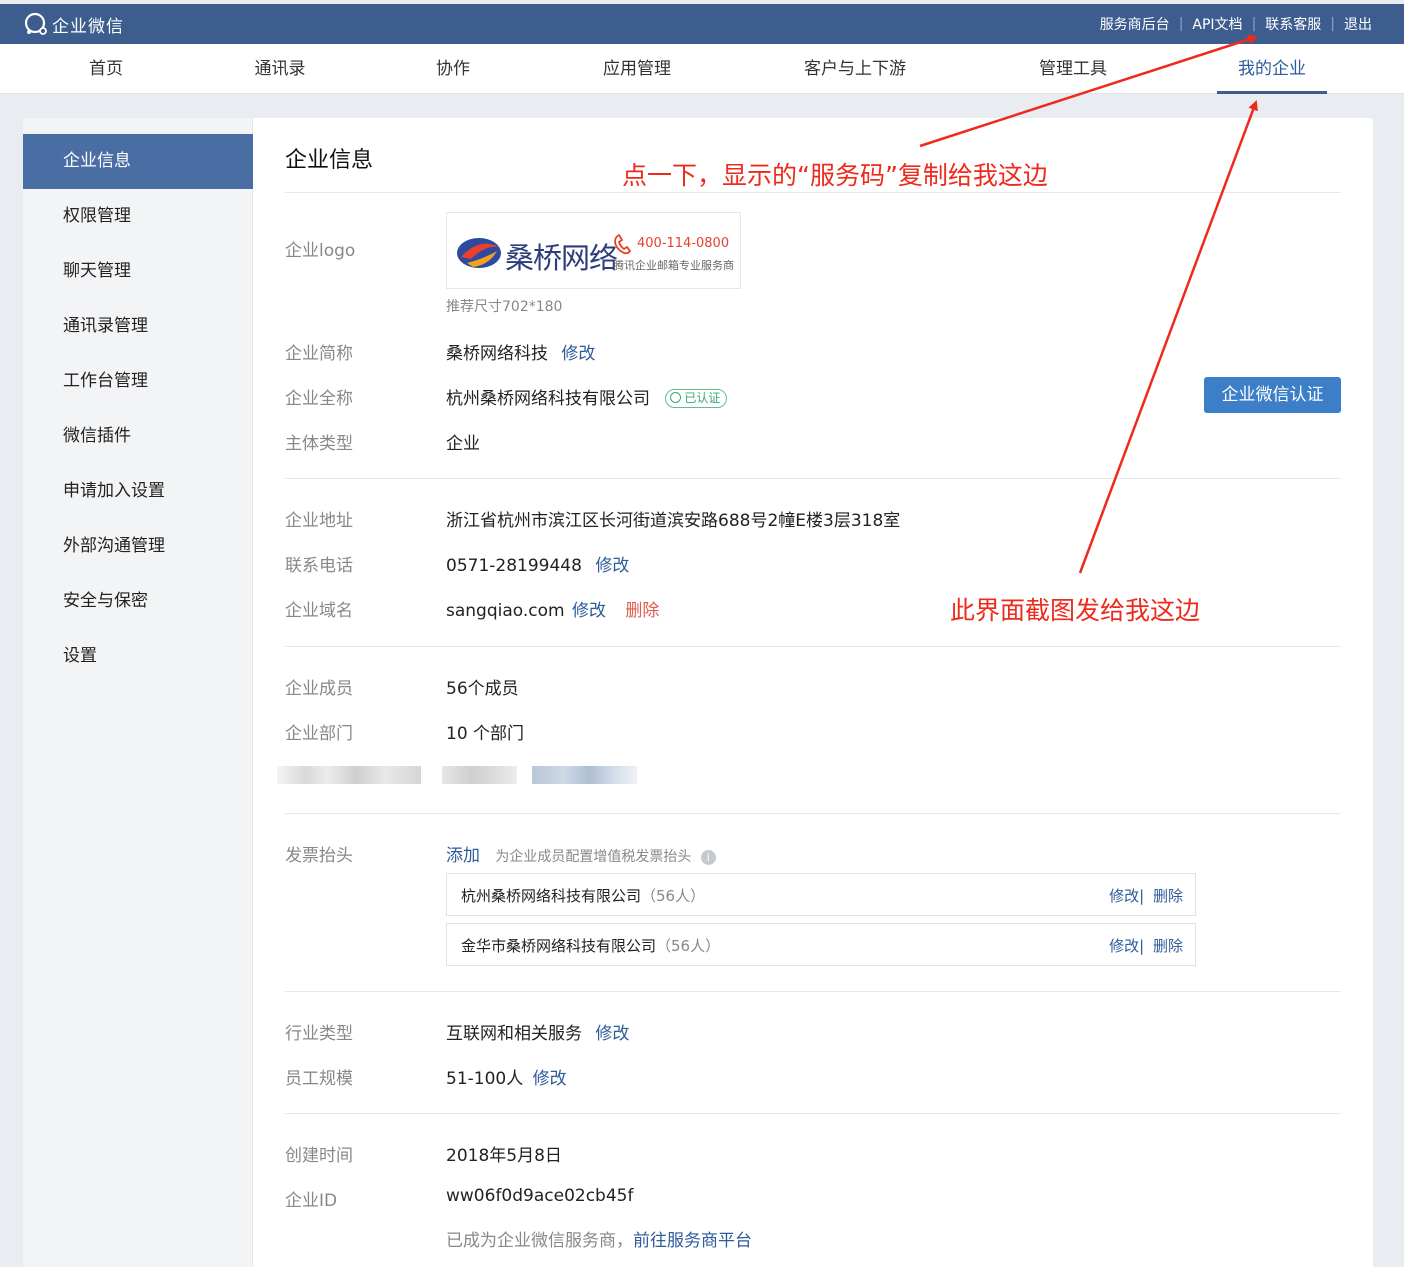 This screenshot has height=1267, width=1404. Describe the element at coordinates (463, 856) in the screenshot. I see `add-invoice-link: 添加` at that location.